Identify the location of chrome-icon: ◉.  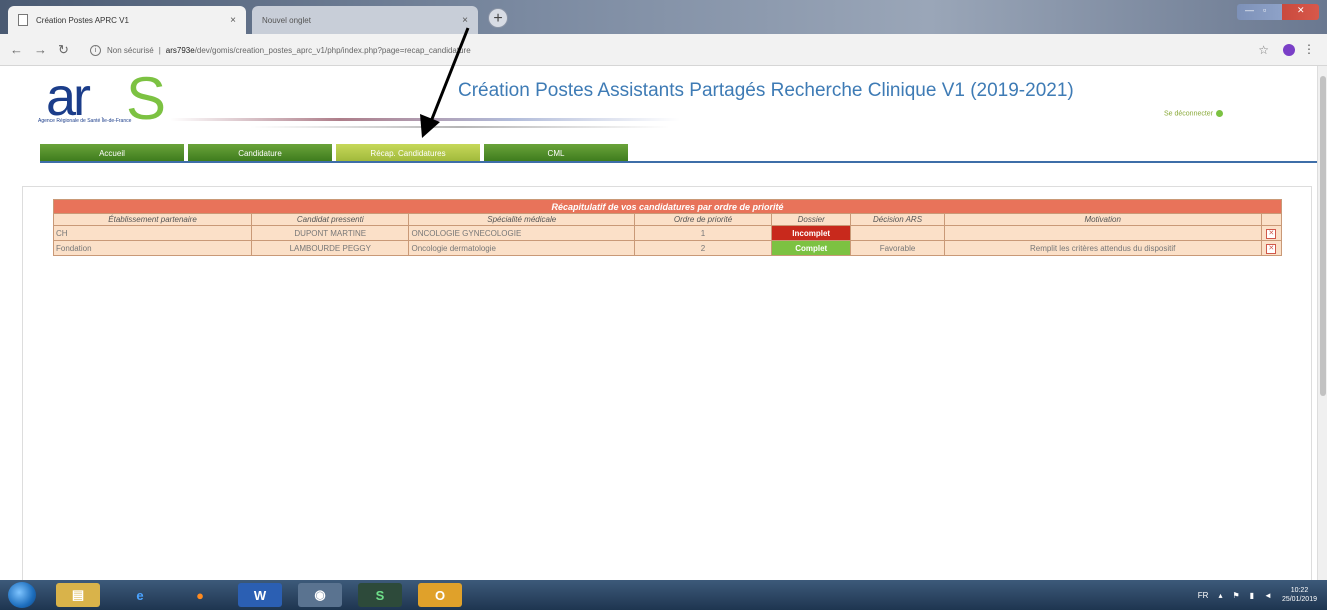
(320, 595).